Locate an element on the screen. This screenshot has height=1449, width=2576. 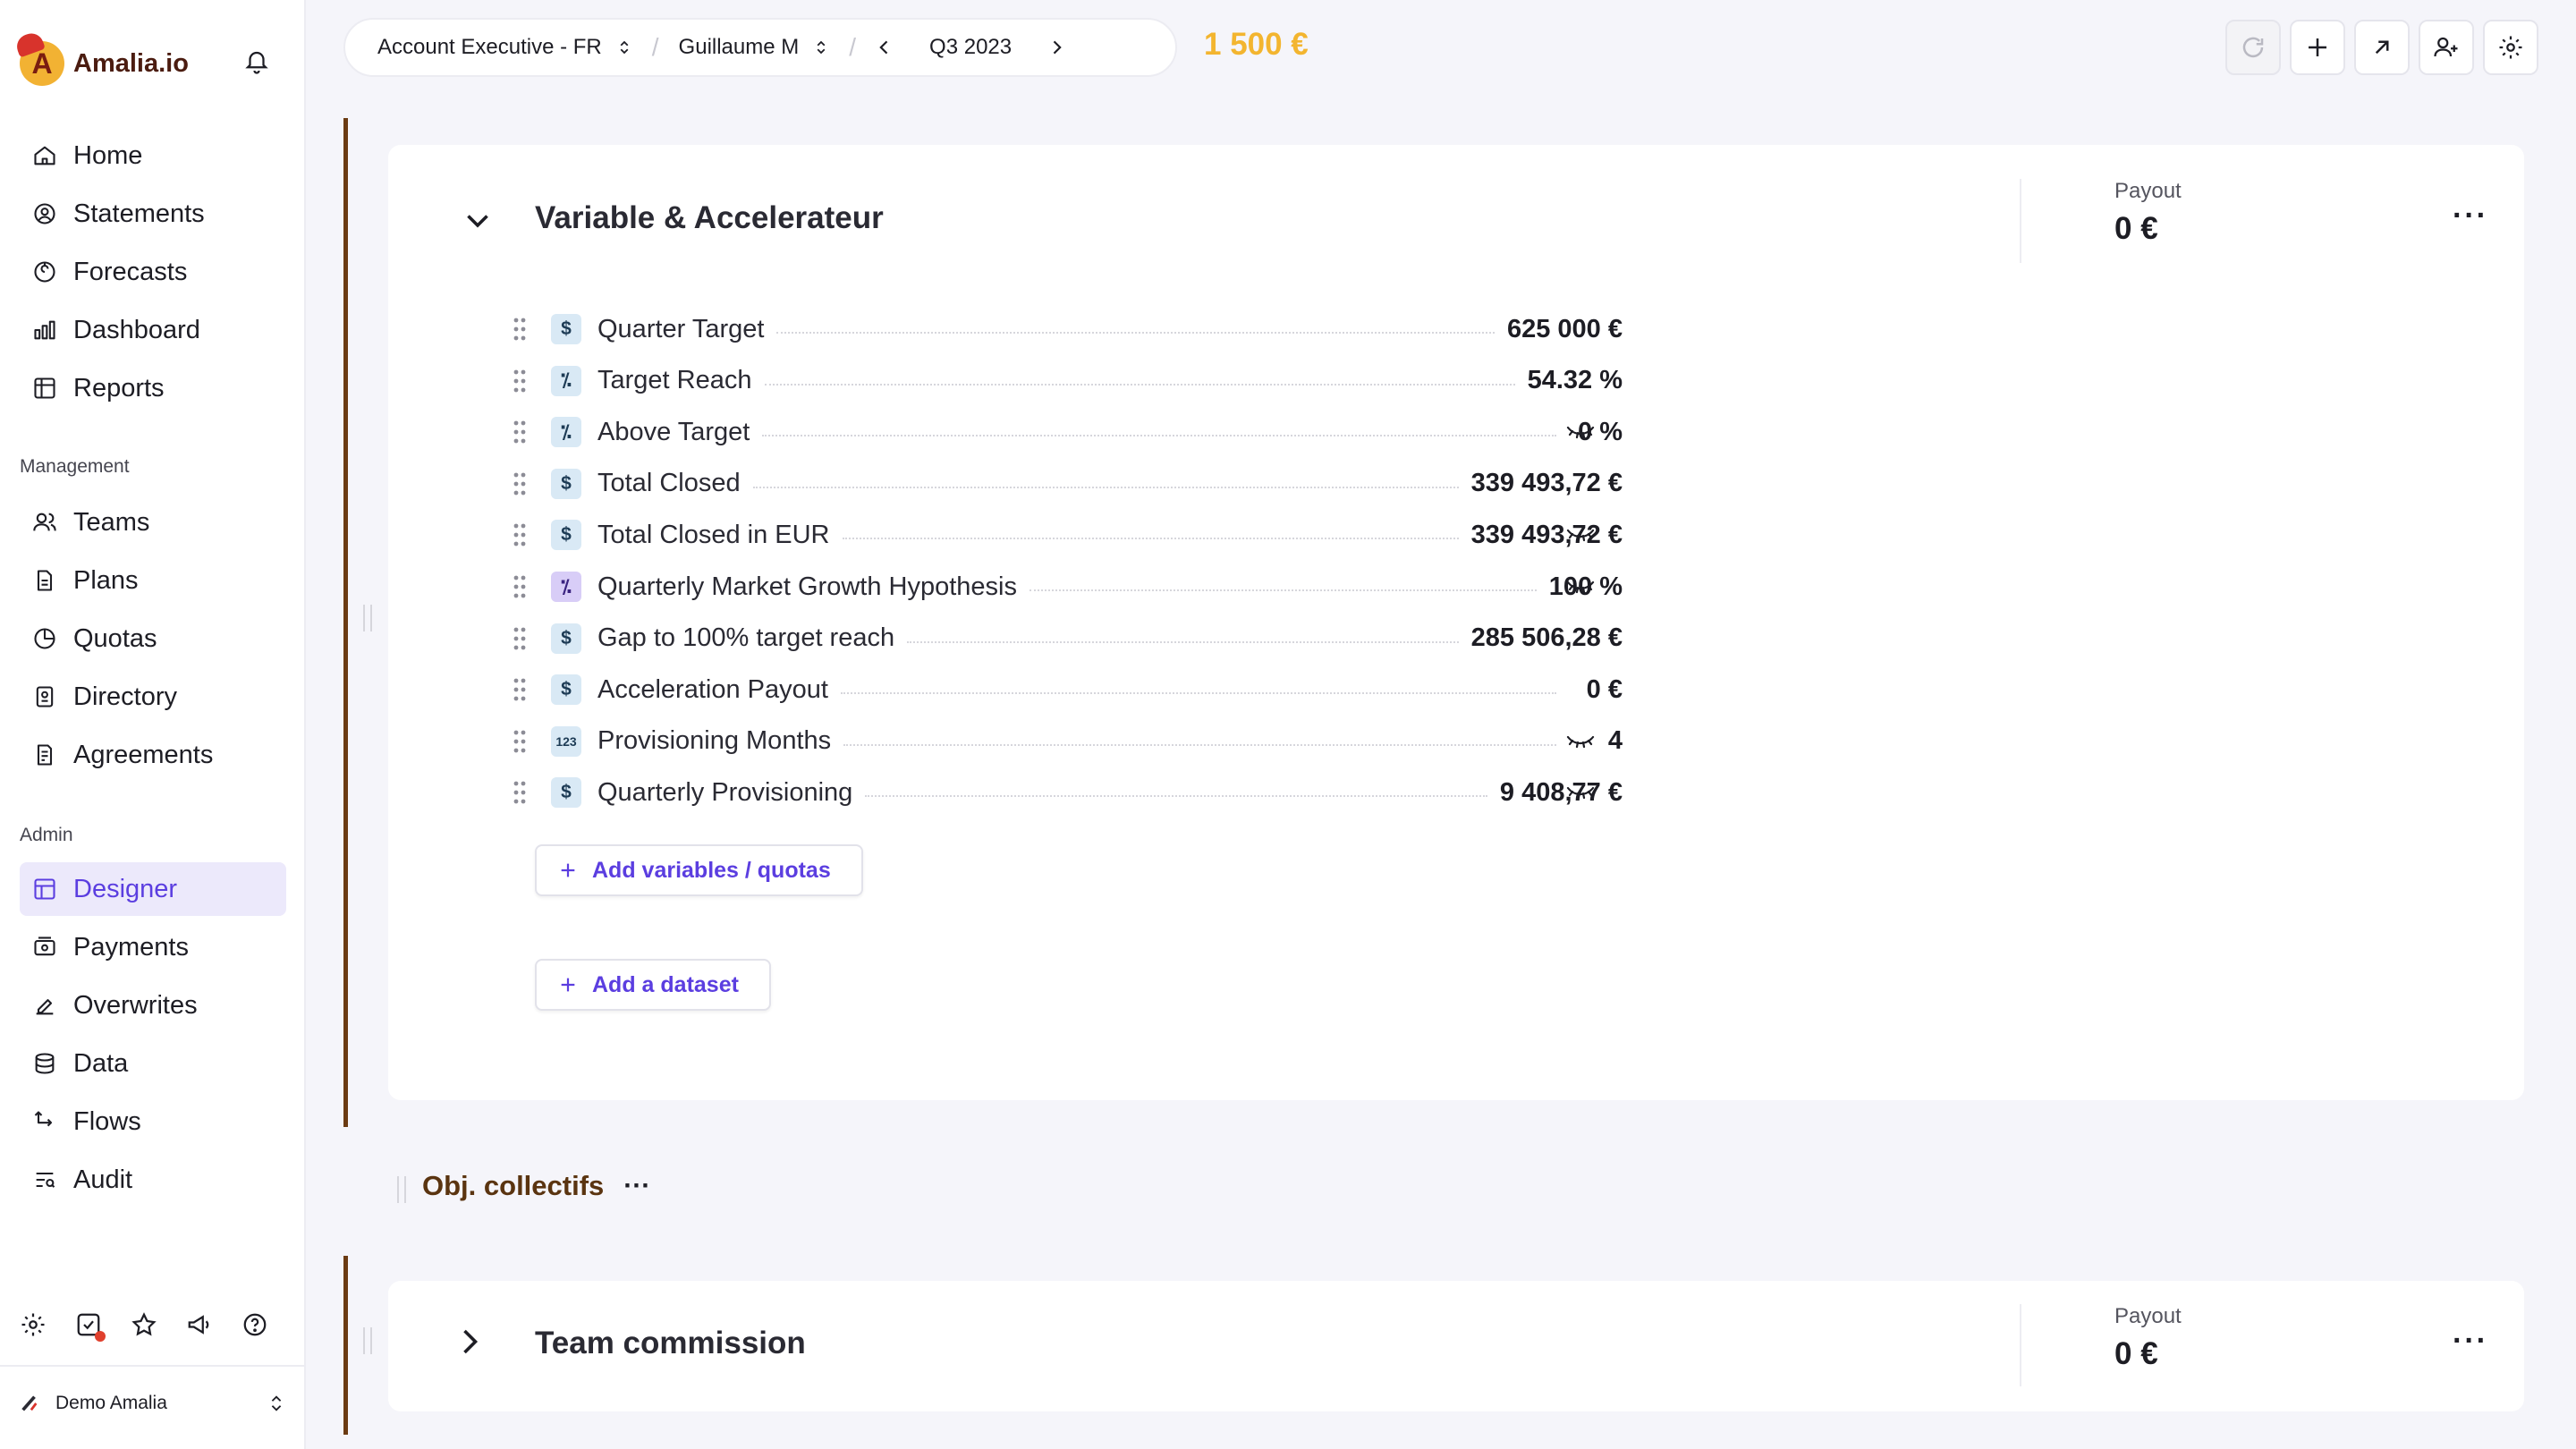
variable-label: Total Closed in EUR is located at coordinates (713, 535).